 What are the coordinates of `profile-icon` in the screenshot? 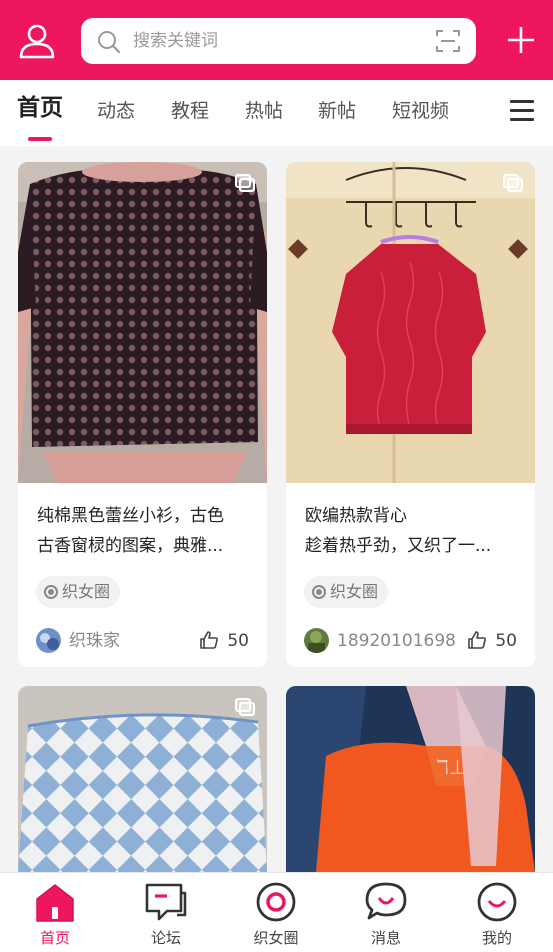 It's located at (497, 902).